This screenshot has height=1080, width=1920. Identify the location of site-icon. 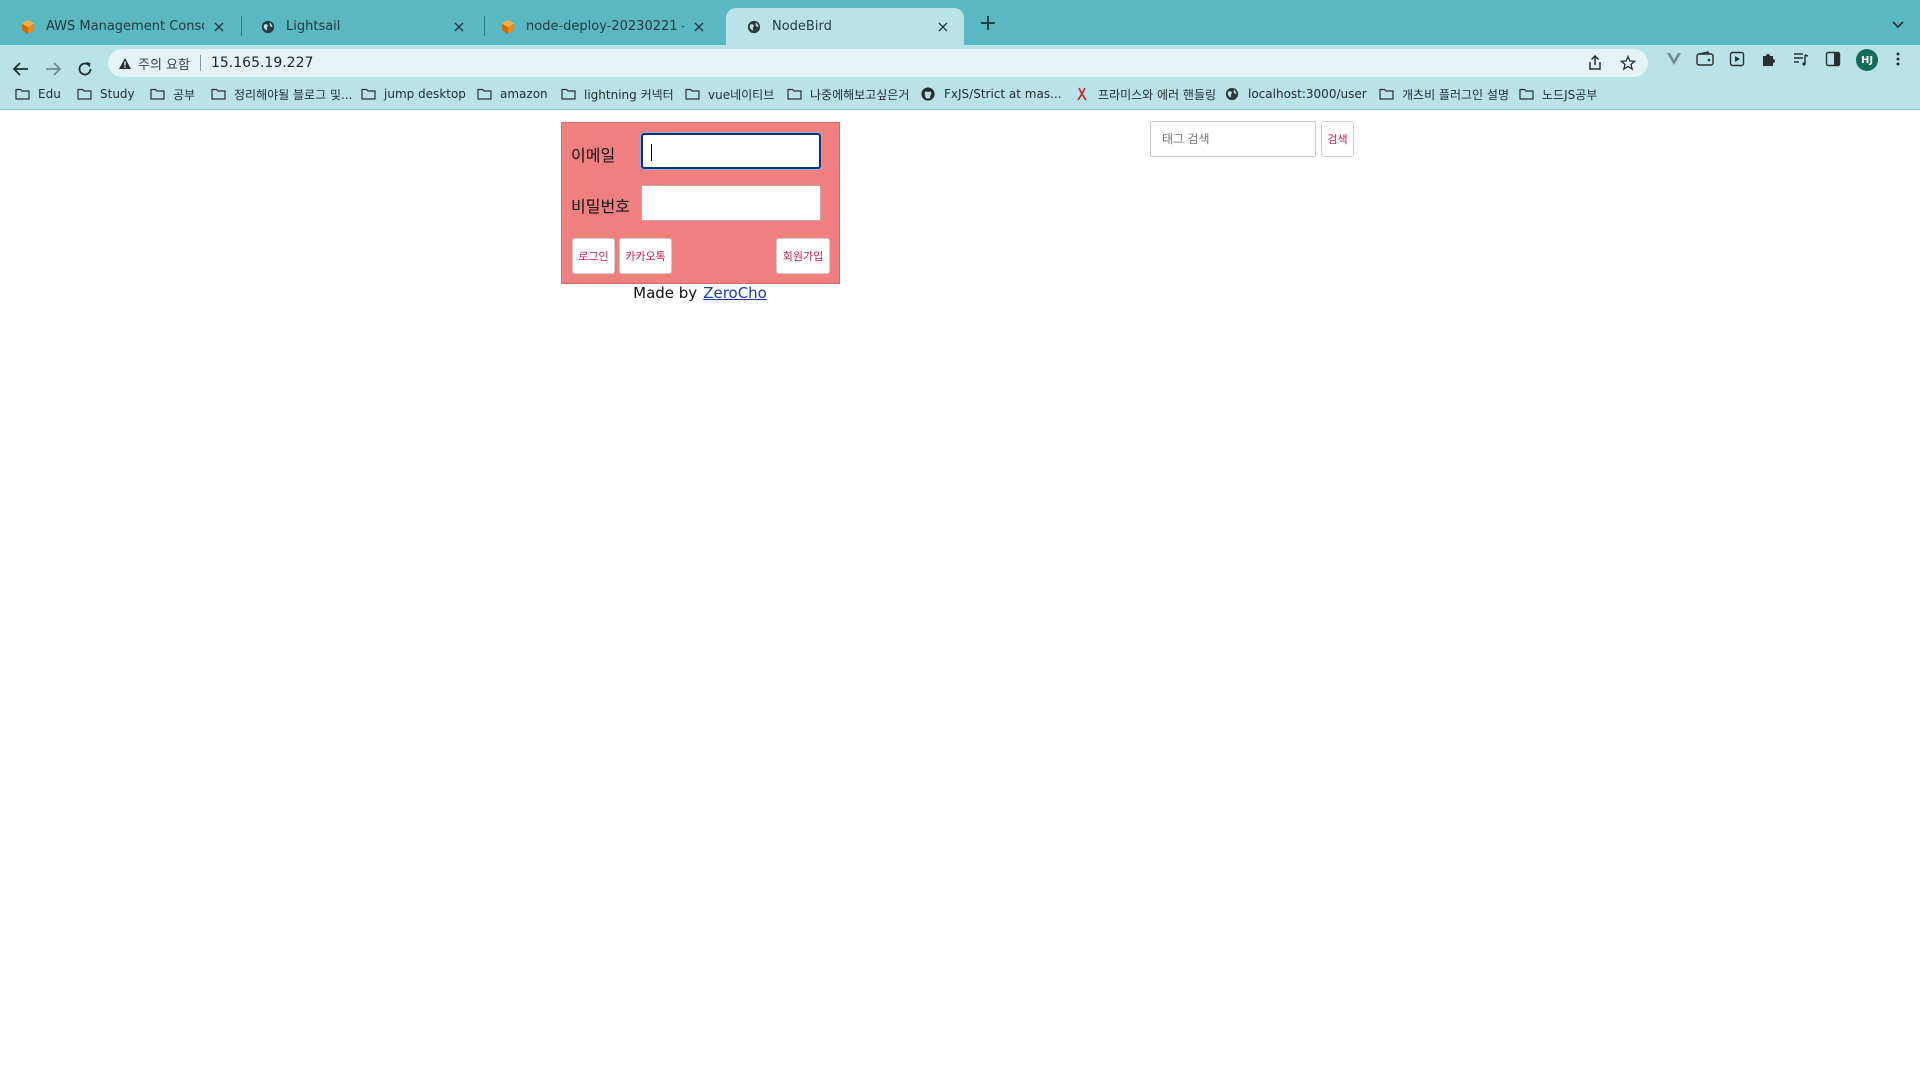
(1082, 94).